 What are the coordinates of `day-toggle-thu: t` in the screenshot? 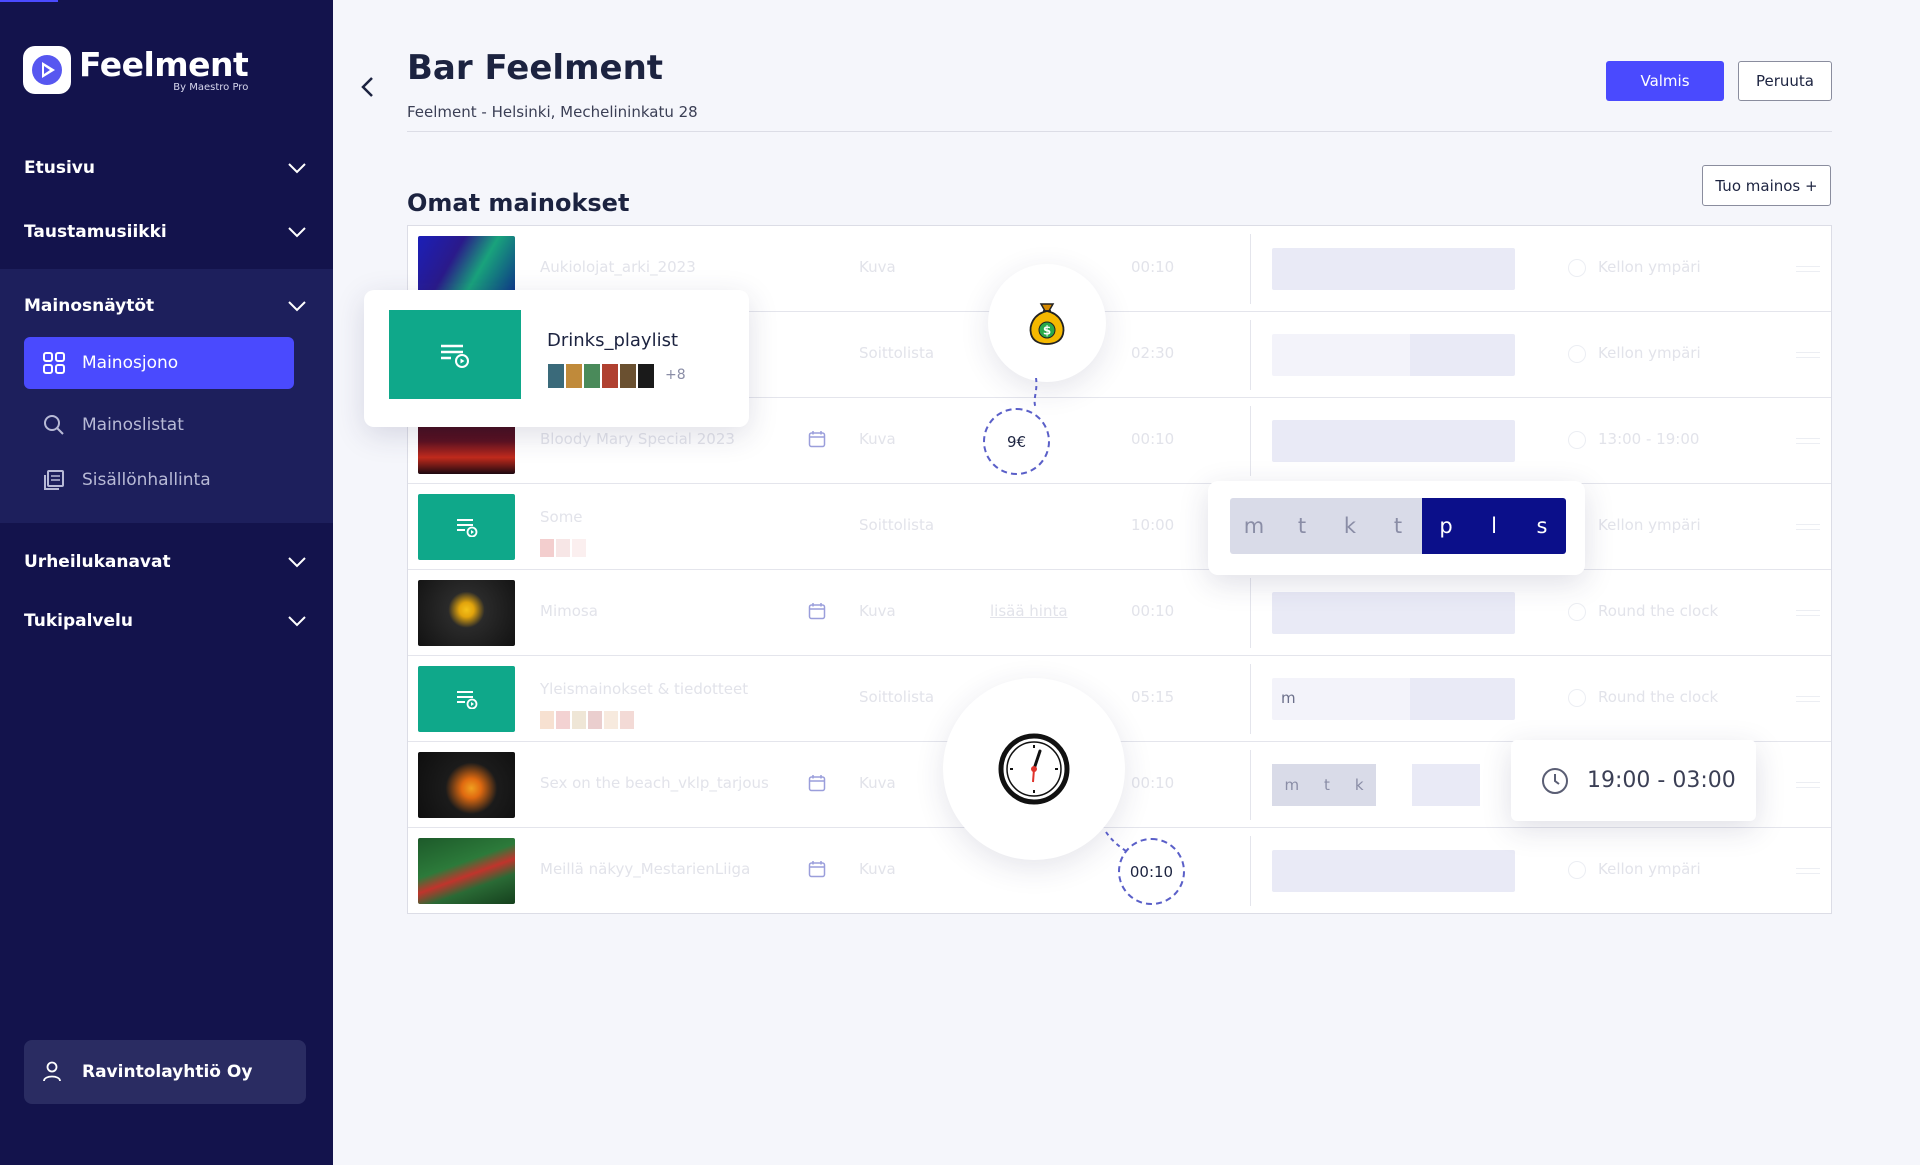 It's located at (1398, 526).